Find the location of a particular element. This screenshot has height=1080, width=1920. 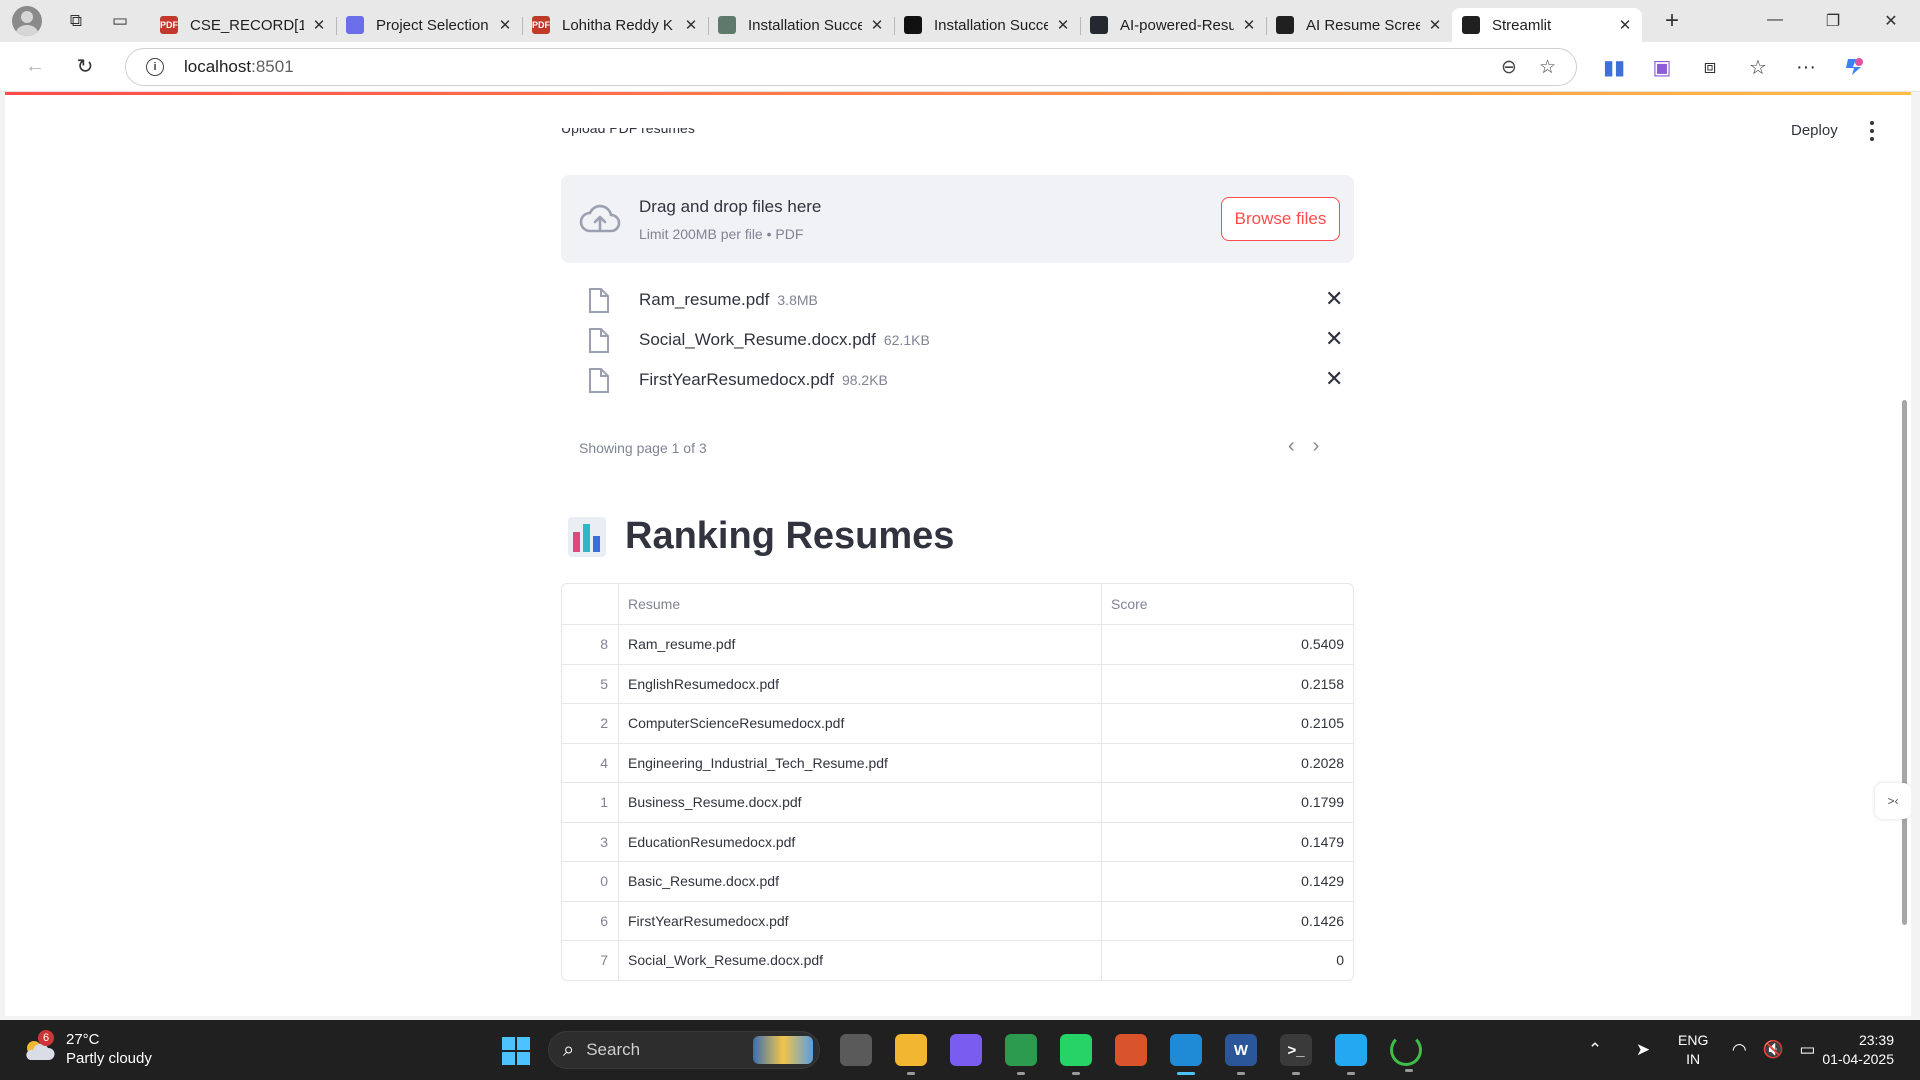

taskbar-matlab-icon is located at coordinates (1131, 1050).